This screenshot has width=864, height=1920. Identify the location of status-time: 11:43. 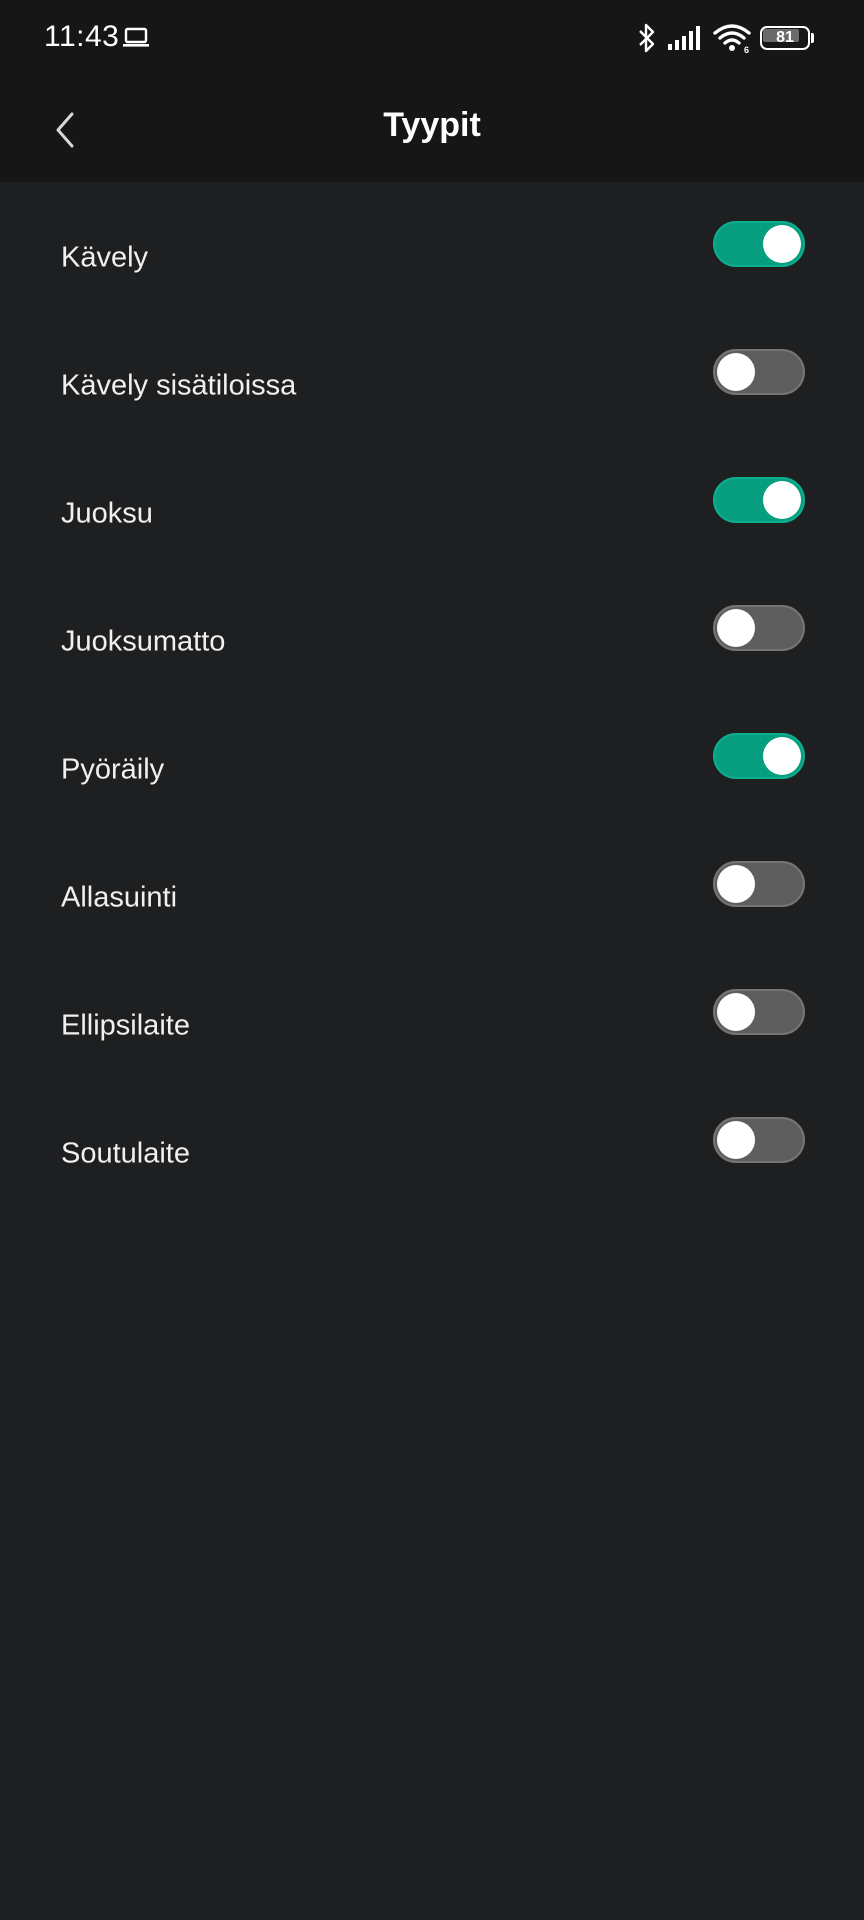
(82, 36).